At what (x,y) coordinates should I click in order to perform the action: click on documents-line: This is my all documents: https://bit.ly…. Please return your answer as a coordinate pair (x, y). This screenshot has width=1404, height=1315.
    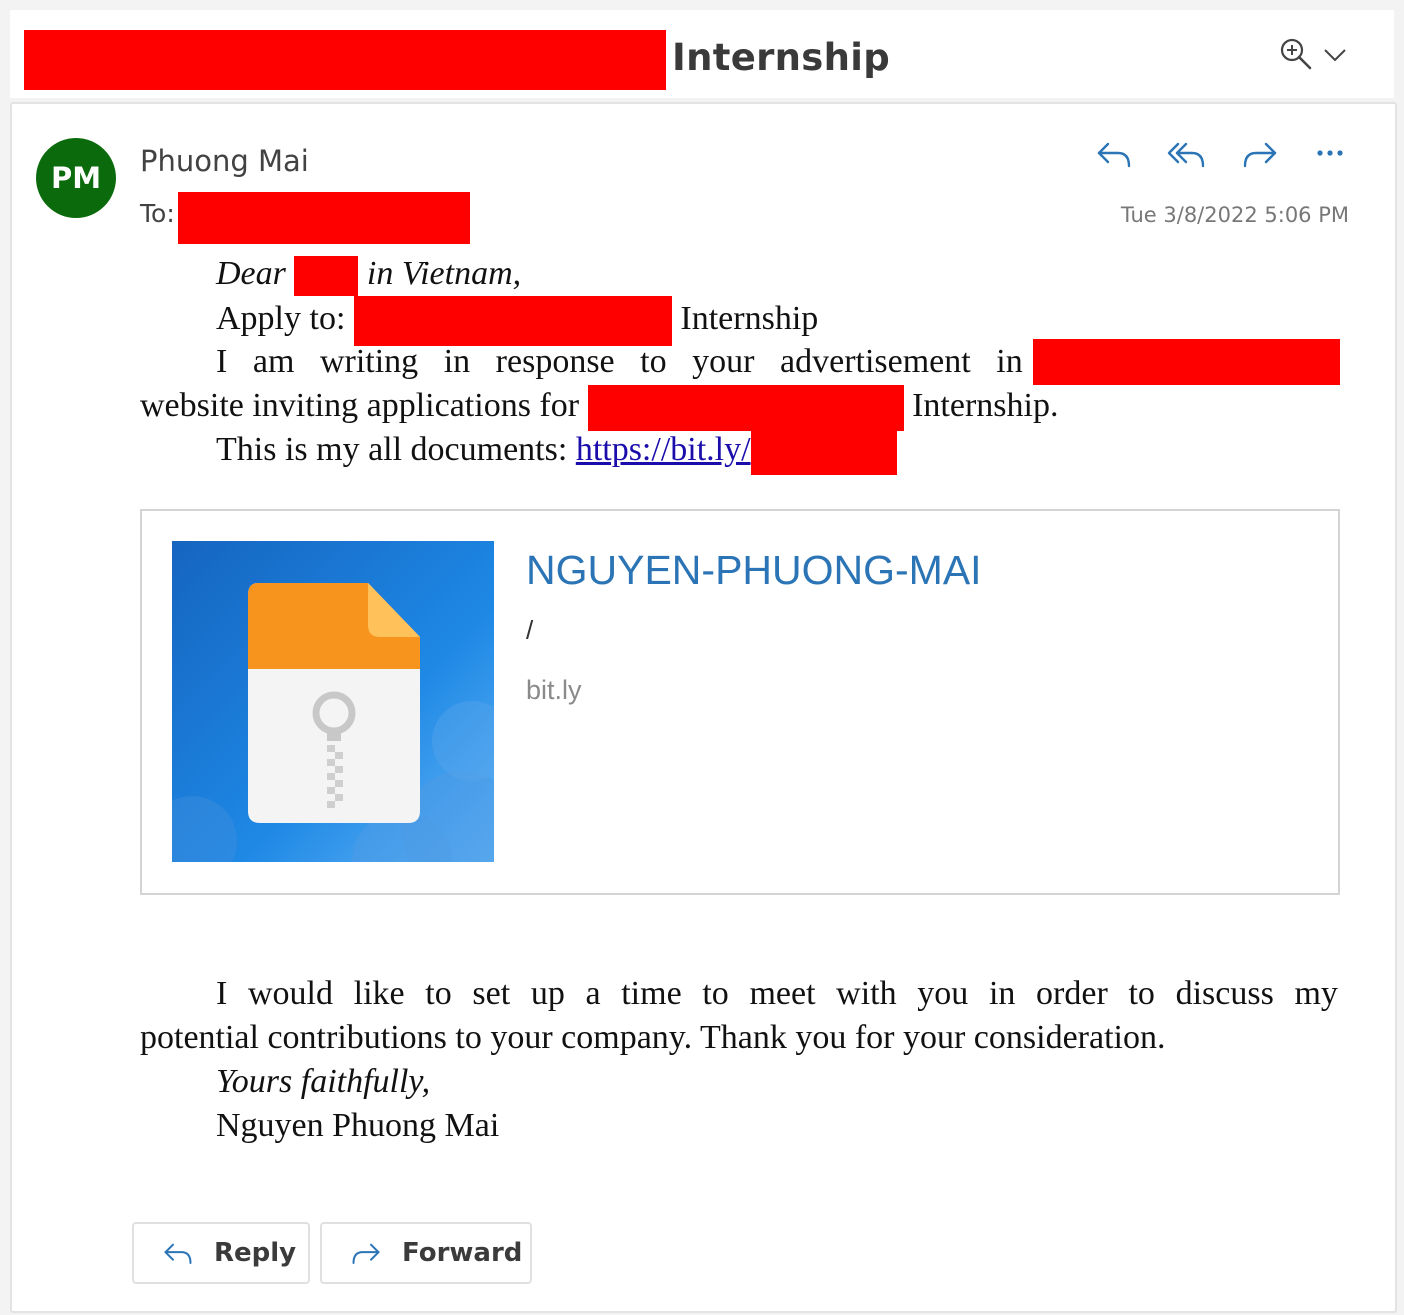
    Looking at the image, I should click on (740, 452).